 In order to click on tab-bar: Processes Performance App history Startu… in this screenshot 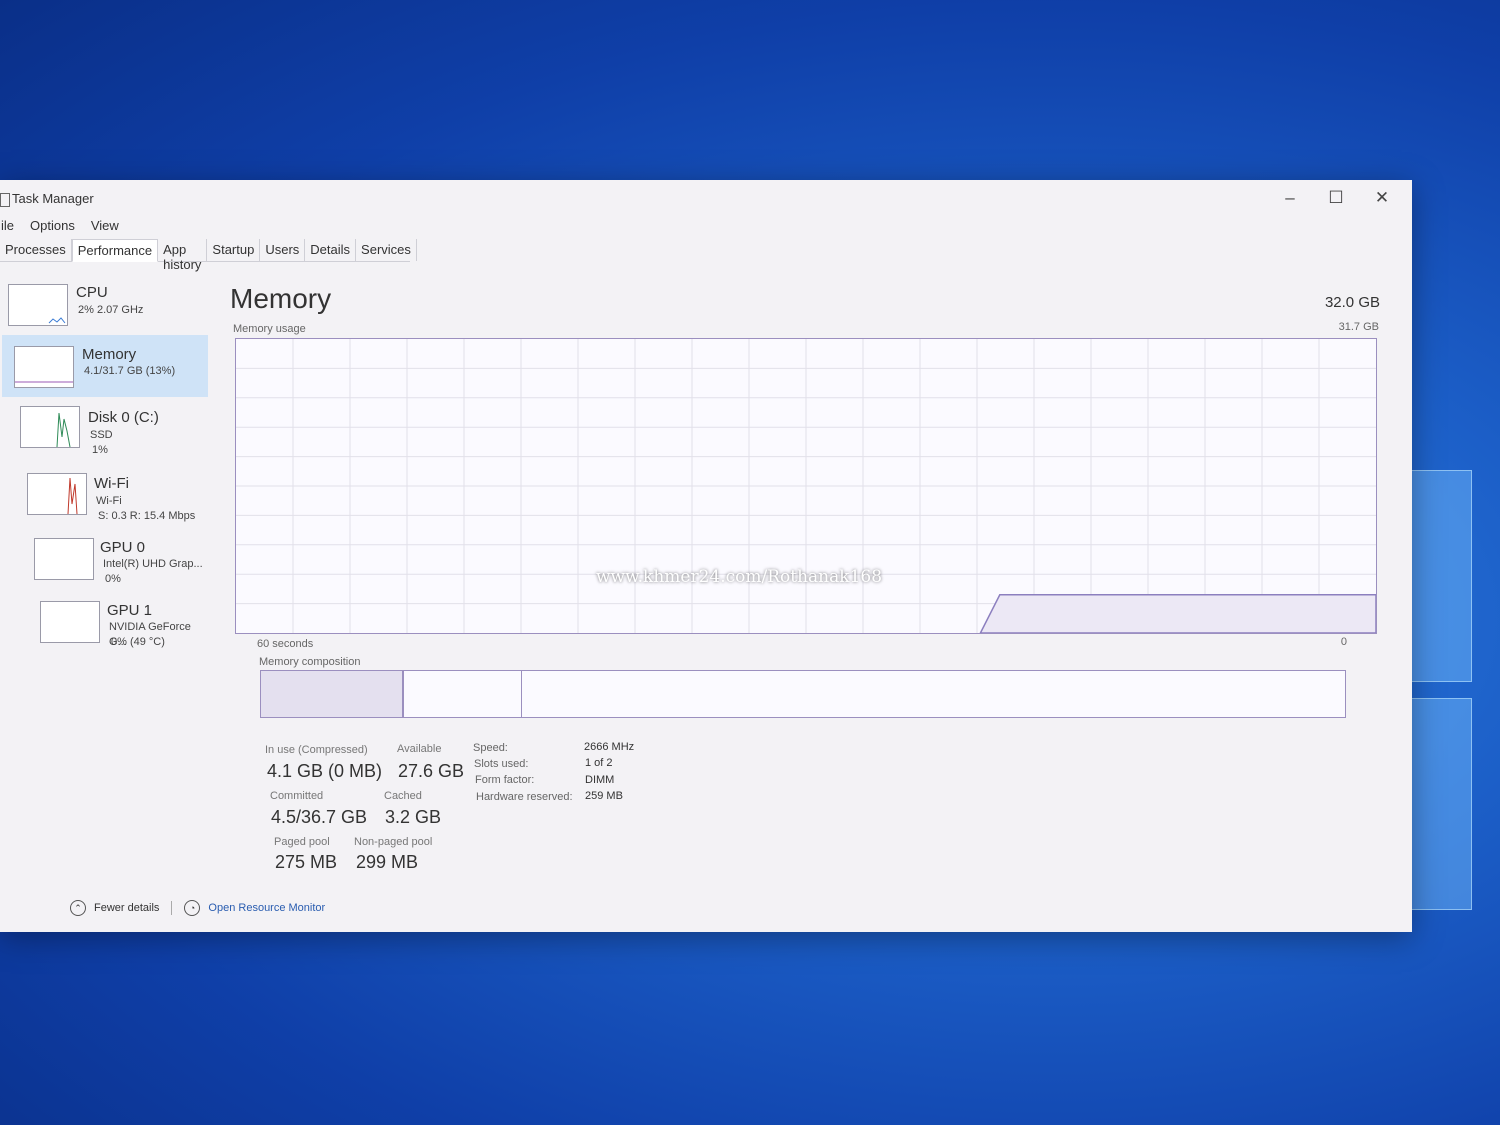, I will do `click(208, 255)`.